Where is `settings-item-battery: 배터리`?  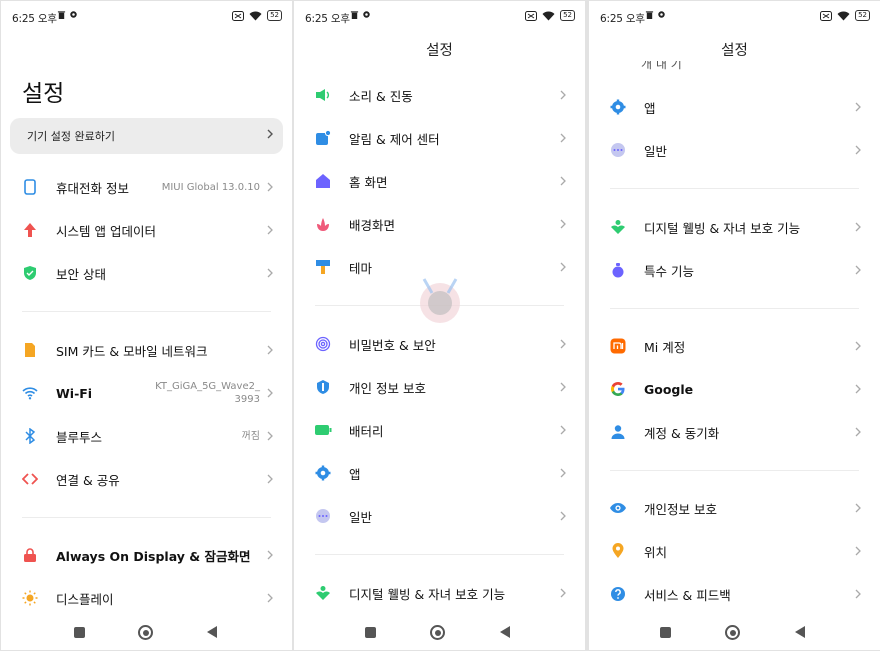 settings-item-battery: 배터리 is located at coordinates (439, 430).